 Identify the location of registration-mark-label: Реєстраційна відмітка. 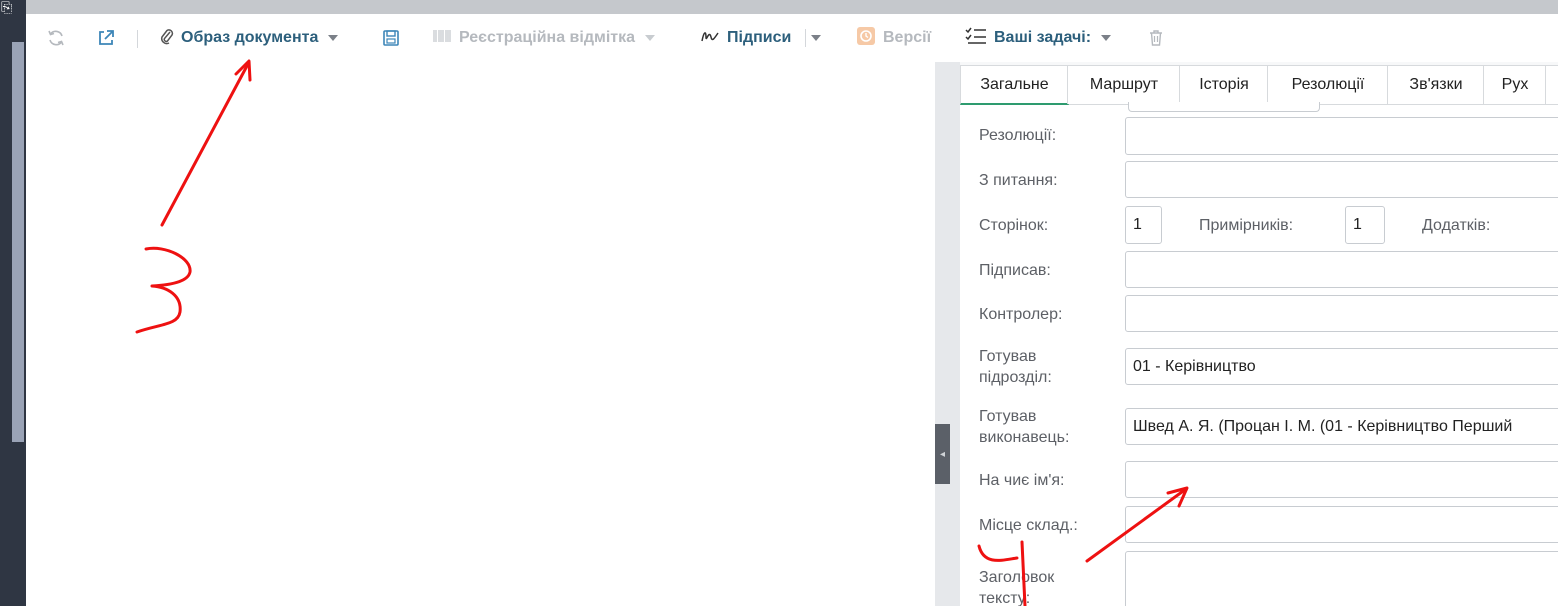
(547, 37).